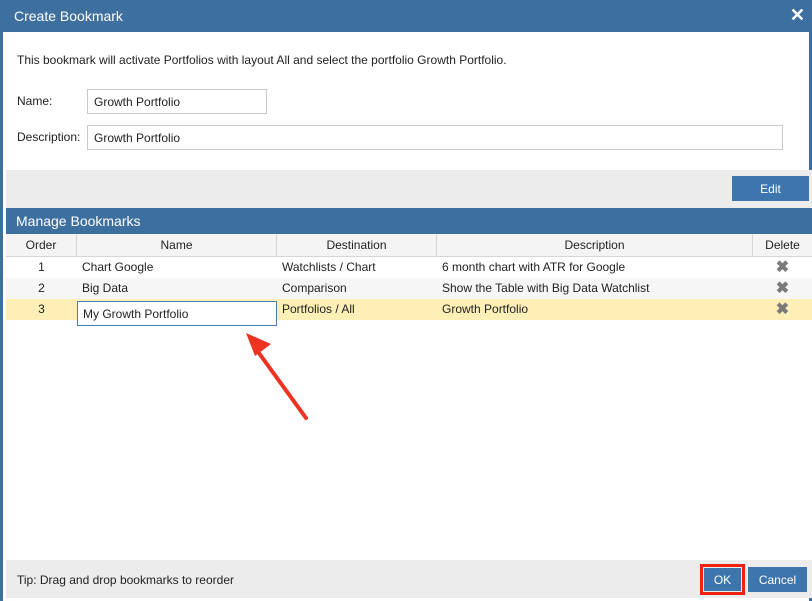 The width and height of the screenshot is (812, 601). I want to click on edit-button: Edit, so click(770, 188).